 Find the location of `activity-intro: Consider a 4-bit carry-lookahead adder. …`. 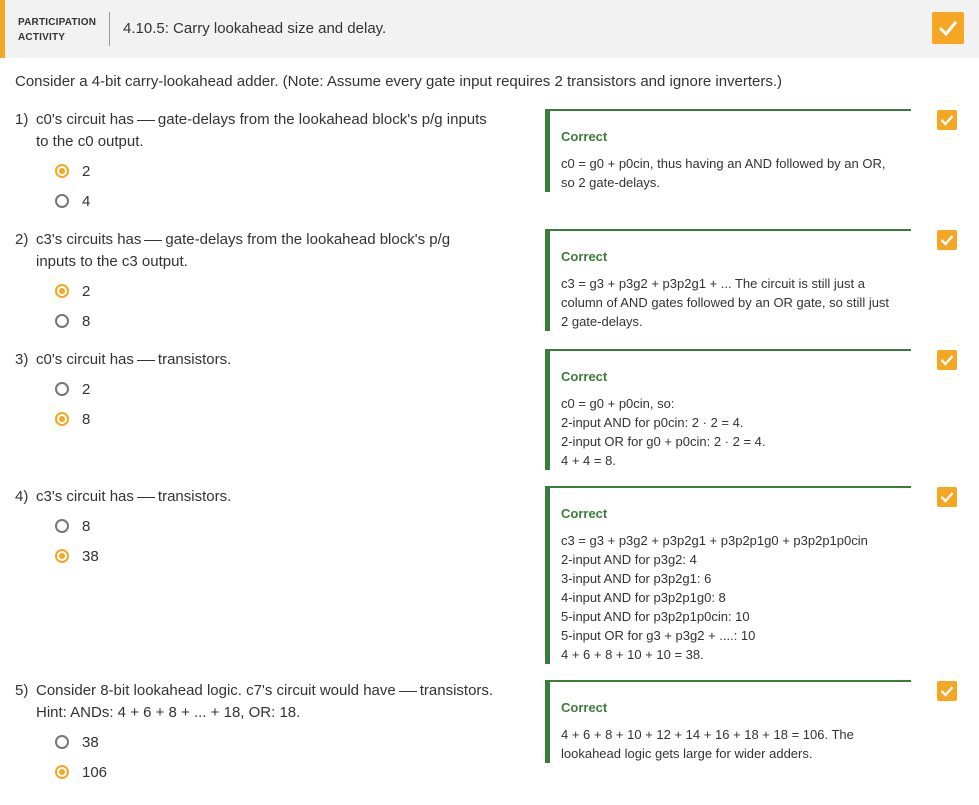

activity-intro: Consider a 4-bit carry-lookahead adder. … is located at coordinates (399, 81).